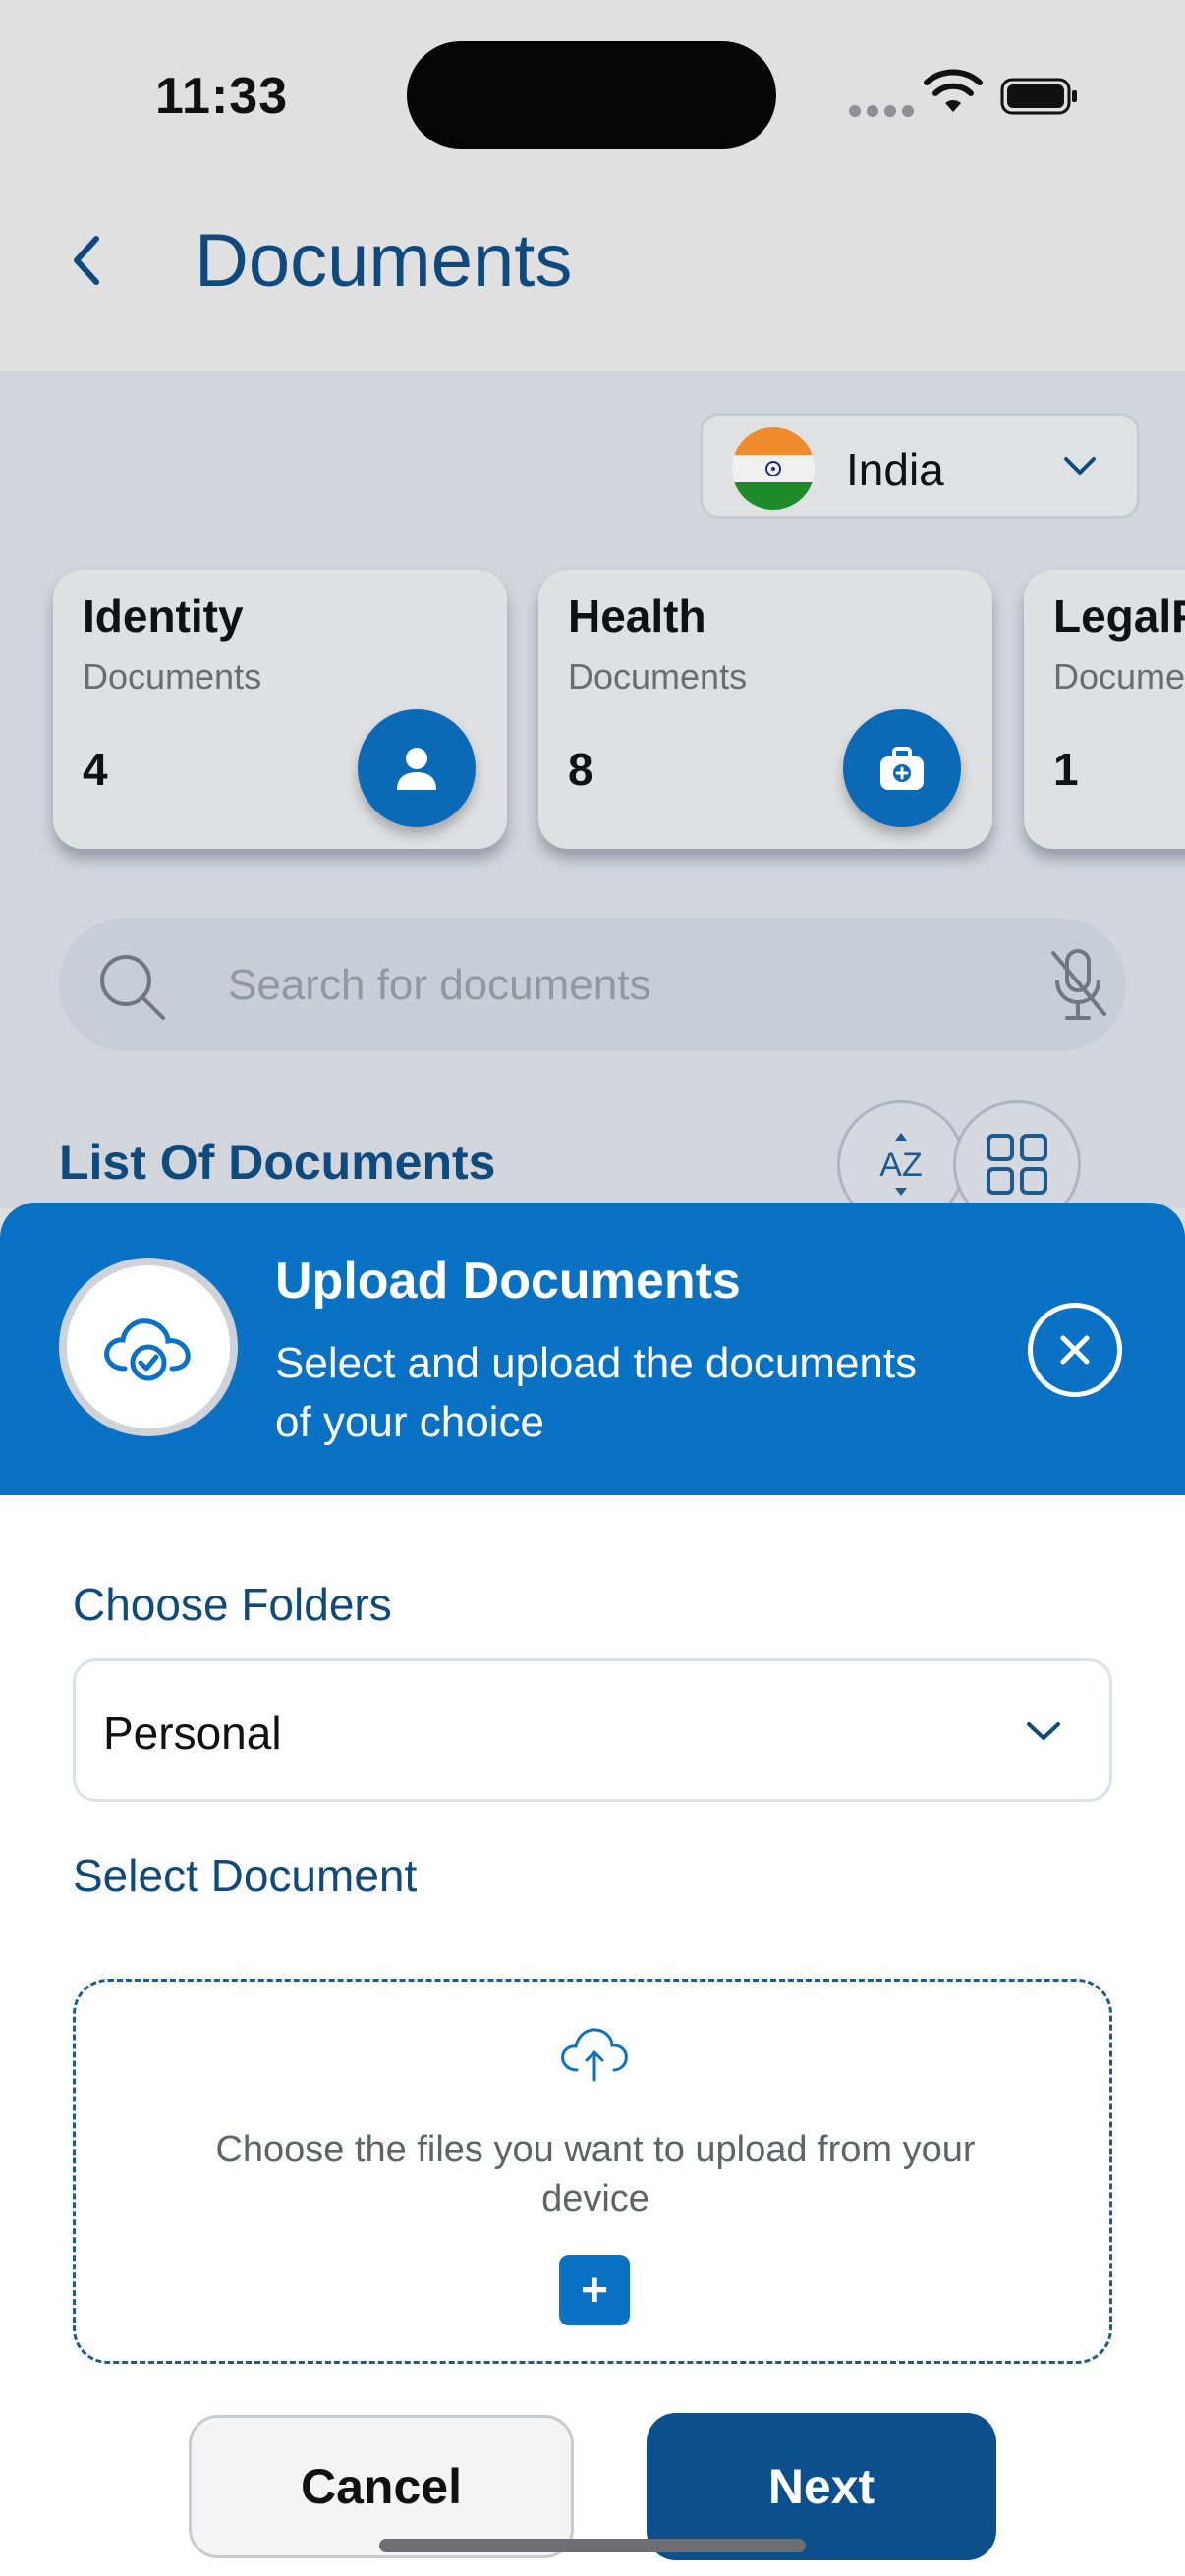  I want to click on choose-folders-label: Choose Folders, so click(232, 1604).